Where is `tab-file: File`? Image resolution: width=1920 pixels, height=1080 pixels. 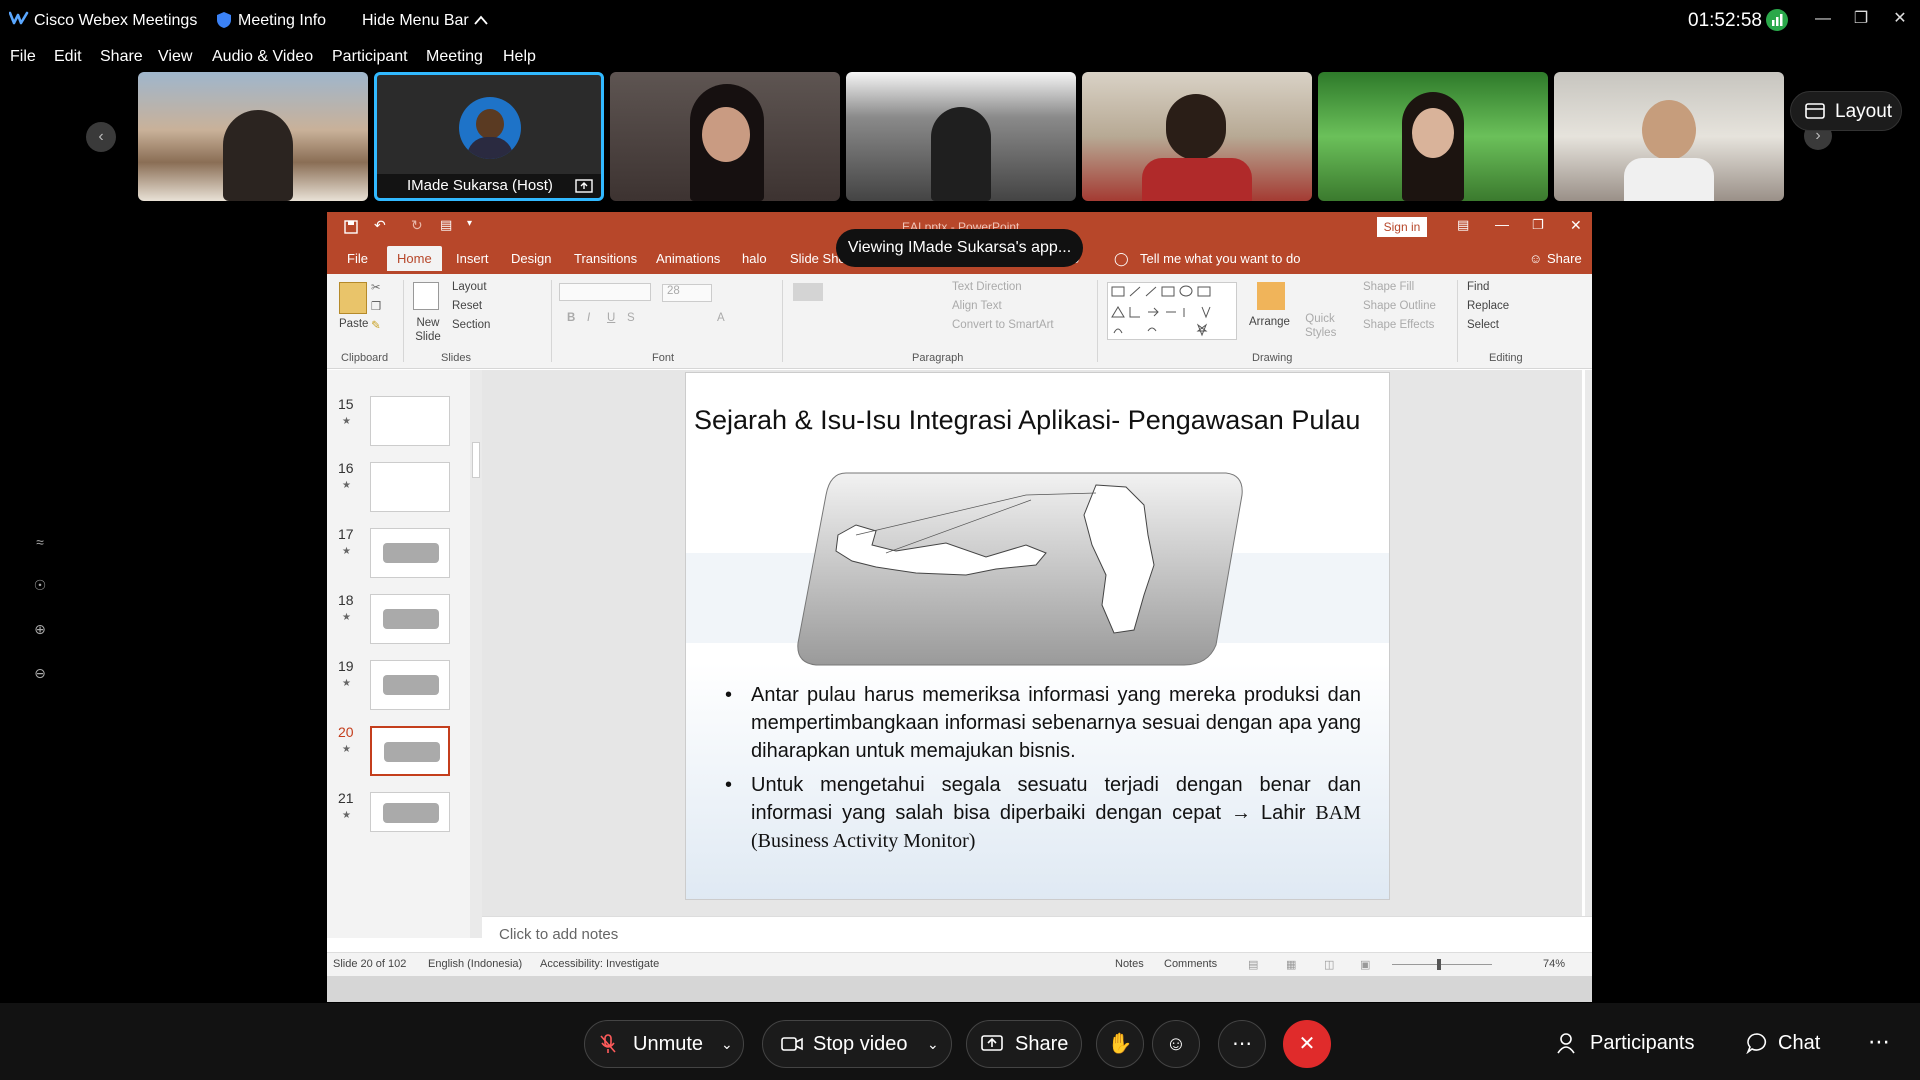
tab-file: File is located at coordinates (357, 258).